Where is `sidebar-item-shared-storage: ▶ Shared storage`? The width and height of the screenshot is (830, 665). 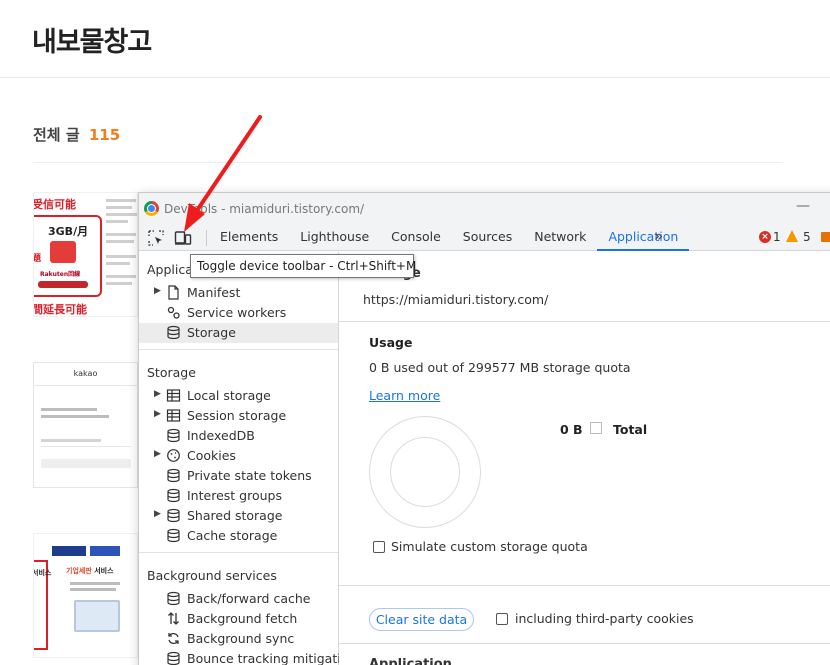
sidebar-item-shared-storage: ▶ Shared storage is located at coordinates (238, 516).